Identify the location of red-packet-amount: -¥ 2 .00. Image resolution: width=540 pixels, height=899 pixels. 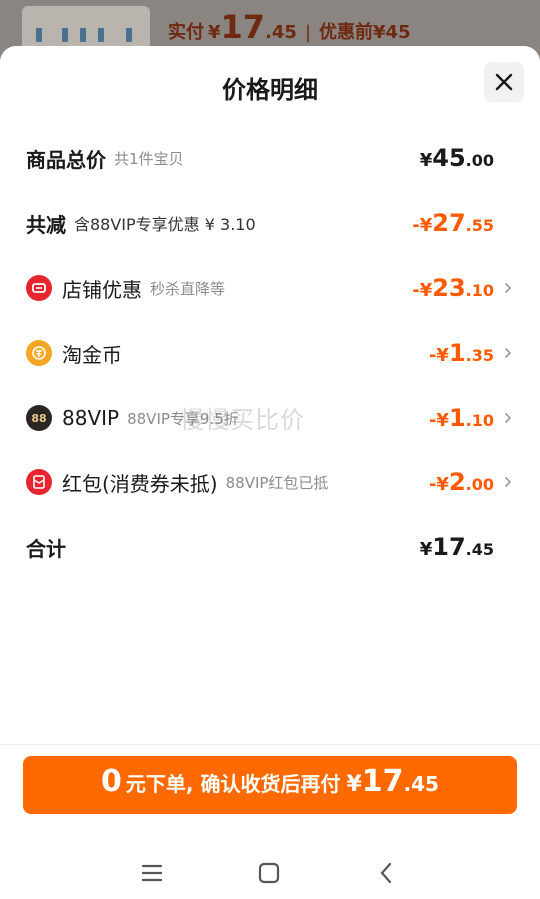
(461, 482).